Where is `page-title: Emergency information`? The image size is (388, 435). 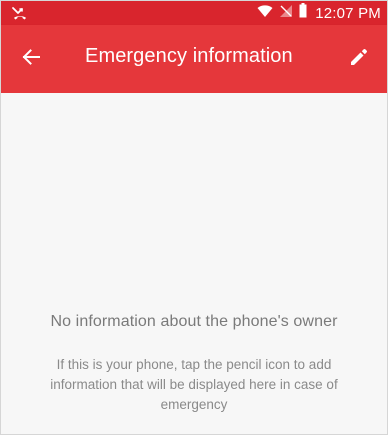
page-title: Emergency information is located at coordinates (189, 56).